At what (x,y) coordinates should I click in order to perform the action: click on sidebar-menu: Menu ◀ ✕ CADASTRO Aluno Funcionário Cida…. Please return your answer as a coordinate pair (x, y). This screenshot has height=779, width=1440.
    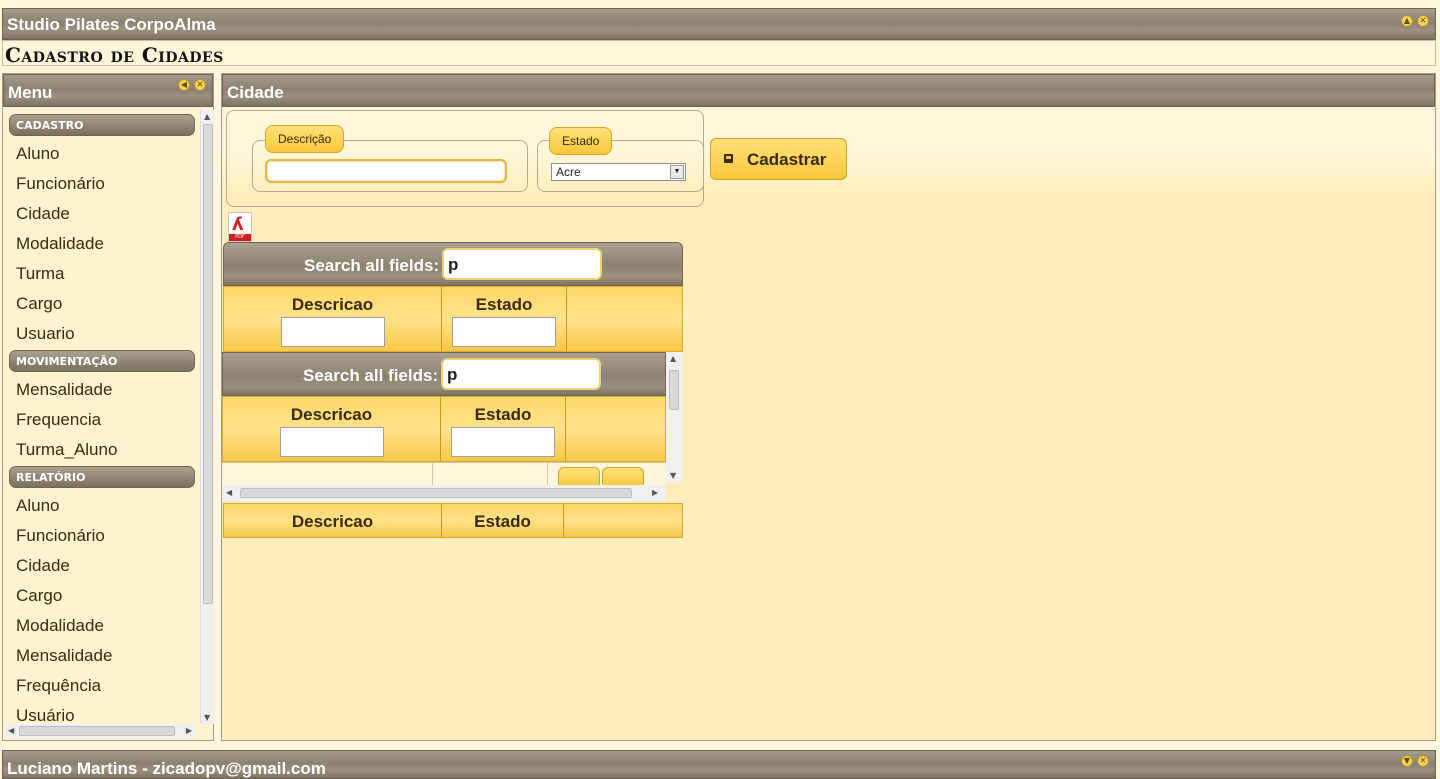
    Looking at the image, I should click on (108, 407).